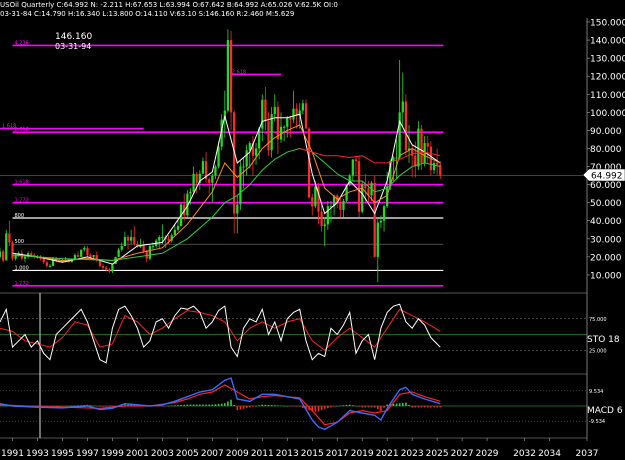  Describe the element at coordinates (606, 204) in the screenshot. I see `price-axis-label: 50.000` at that location.